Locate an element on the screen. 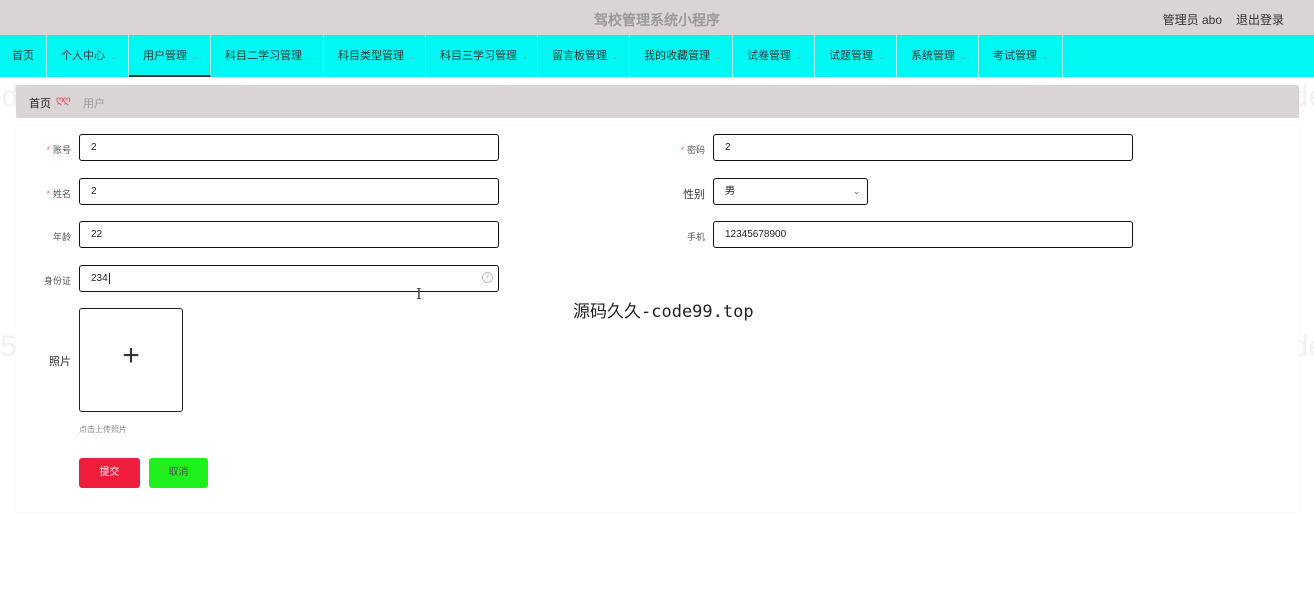 The height and width of the screenshot is (596, 1314). age-label: 年龄 is located at coordinates (61, 237).